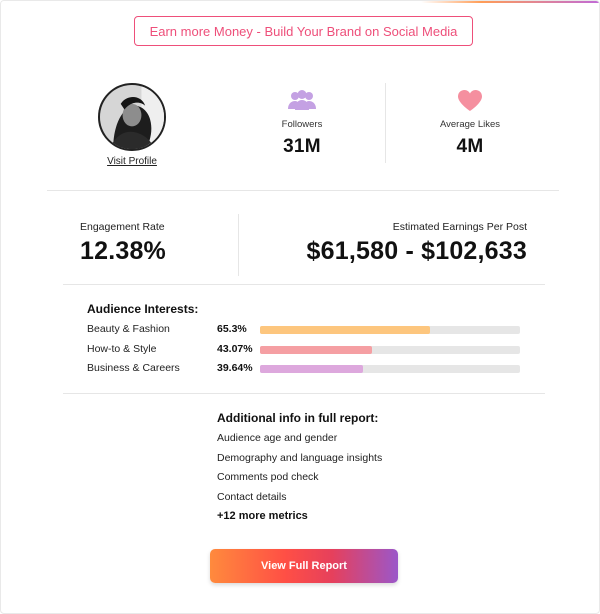  I want to click on interest-row: Business & Careers 39.64%, so click(307, 369).